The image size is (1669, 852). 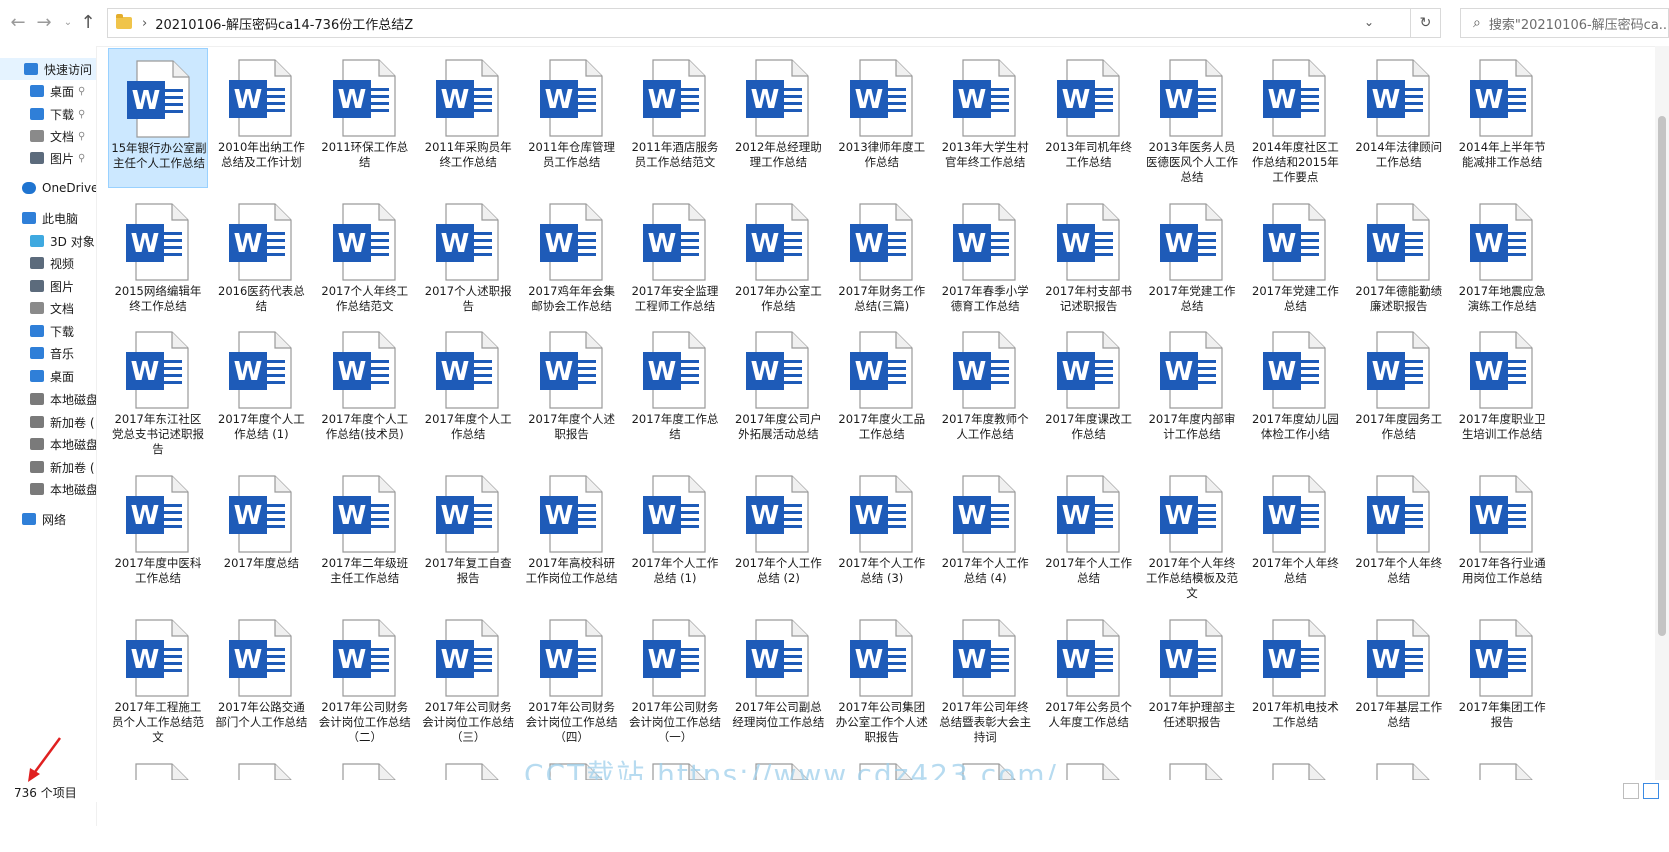 I want to click on file-item: W 2017年集团工作报告, so click(x=1502, y=678).